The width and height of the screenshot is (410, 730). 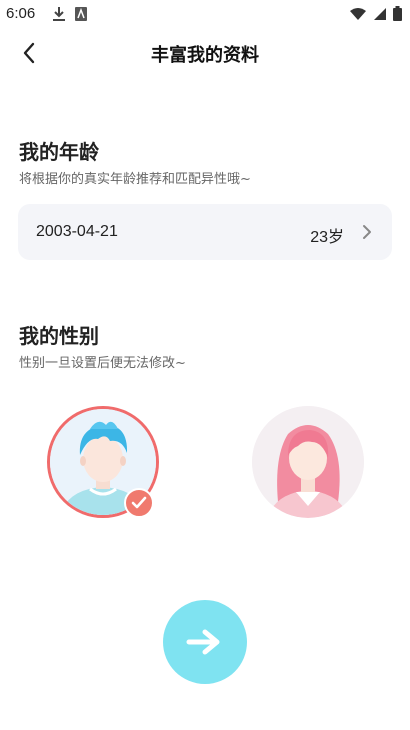 What do you see at coordinates (380, 15) in the screenshot?
I see `signal-icon` at bounding box center [380, 15].